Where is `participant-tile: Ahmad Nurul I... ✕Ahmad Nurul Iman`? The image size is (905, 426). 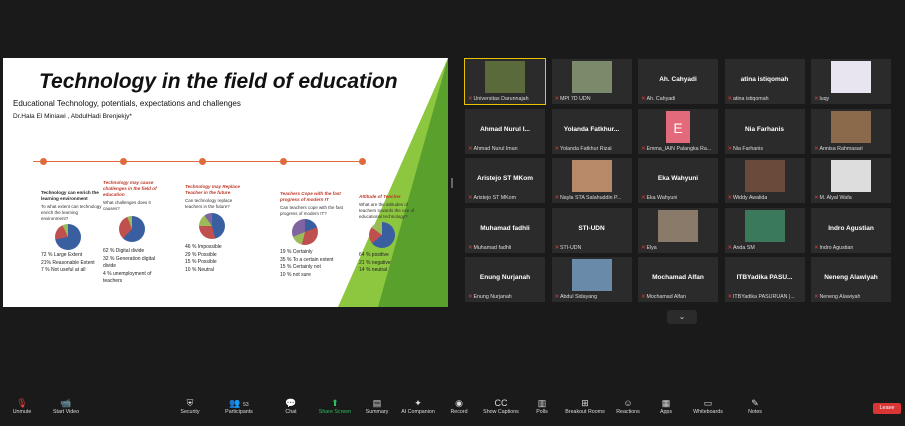
participant-tile: Ahmad Nurul I... ✕Ahmad Nurul Iman is located at coordinates (505, 131).